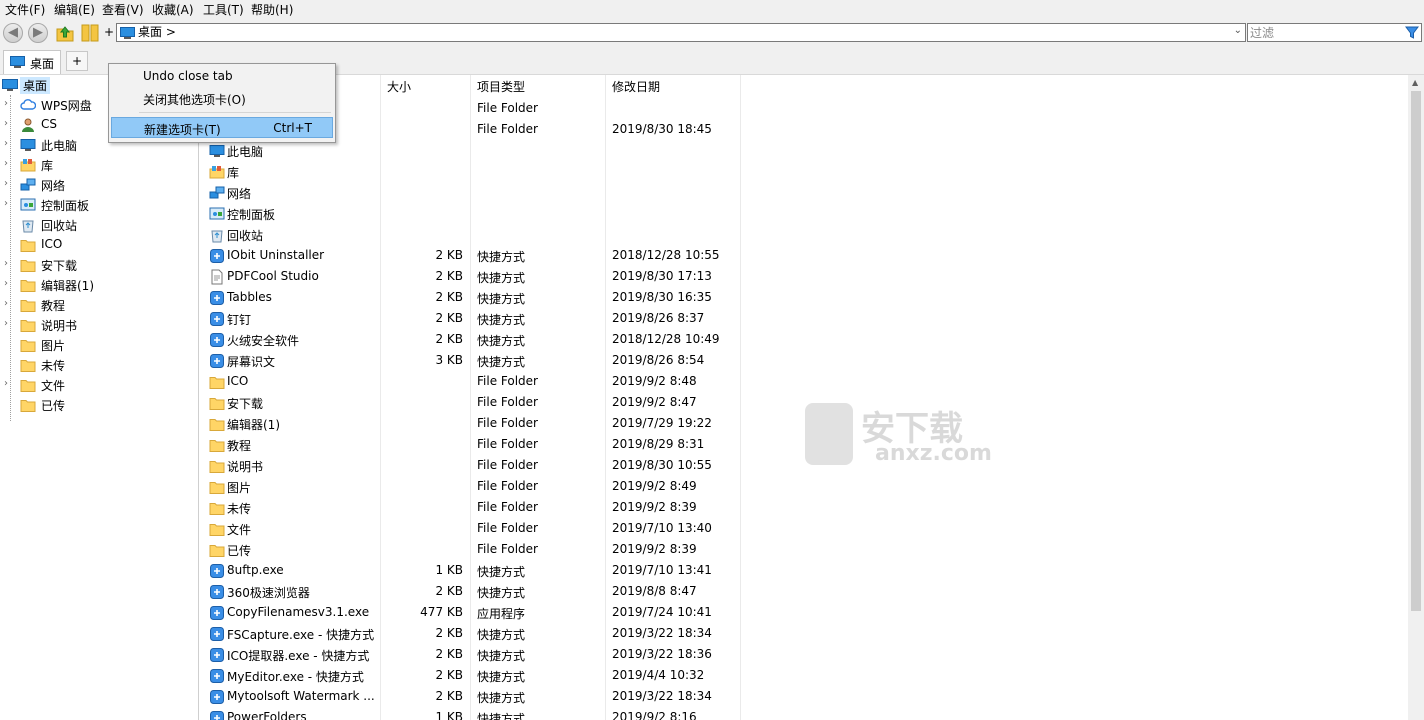 This screenshot has width=1424, height=720. Describe the element at coordinates (99, 345) in the screenshot. I see `tree-item: 图片` at that location.